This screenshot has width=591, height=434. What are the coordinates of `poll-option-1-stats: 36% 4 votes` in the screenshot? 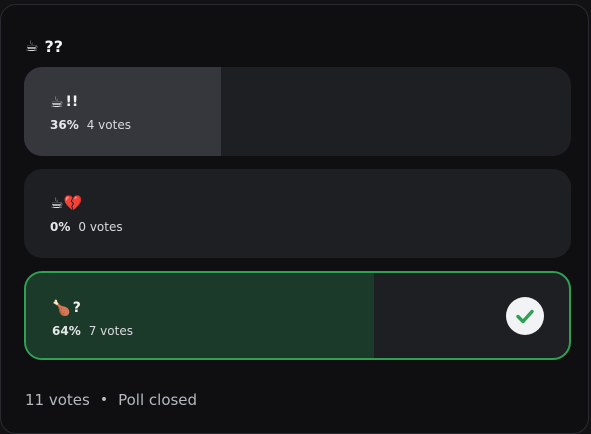 It's located at (90, 125).